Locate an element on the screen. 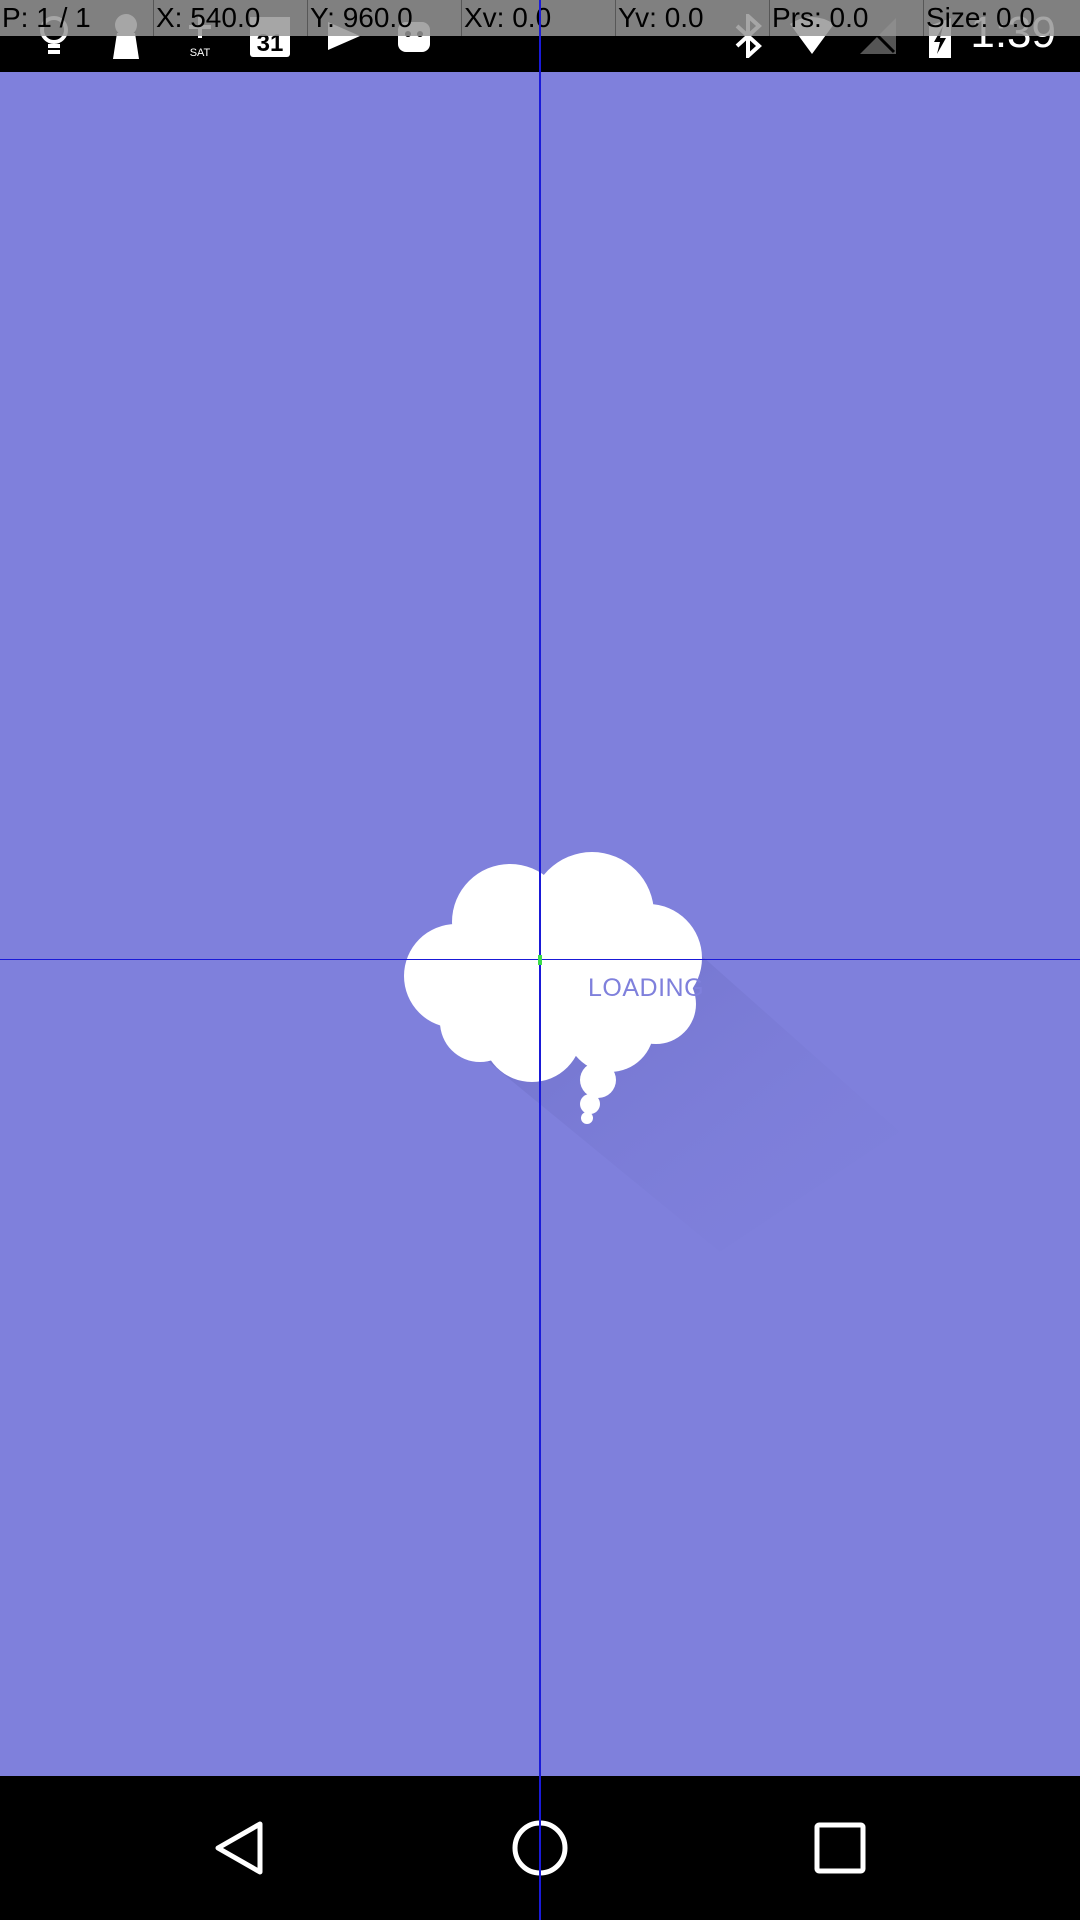  pointer-size: Size: 0.0 is located at coordinates (980, 17).